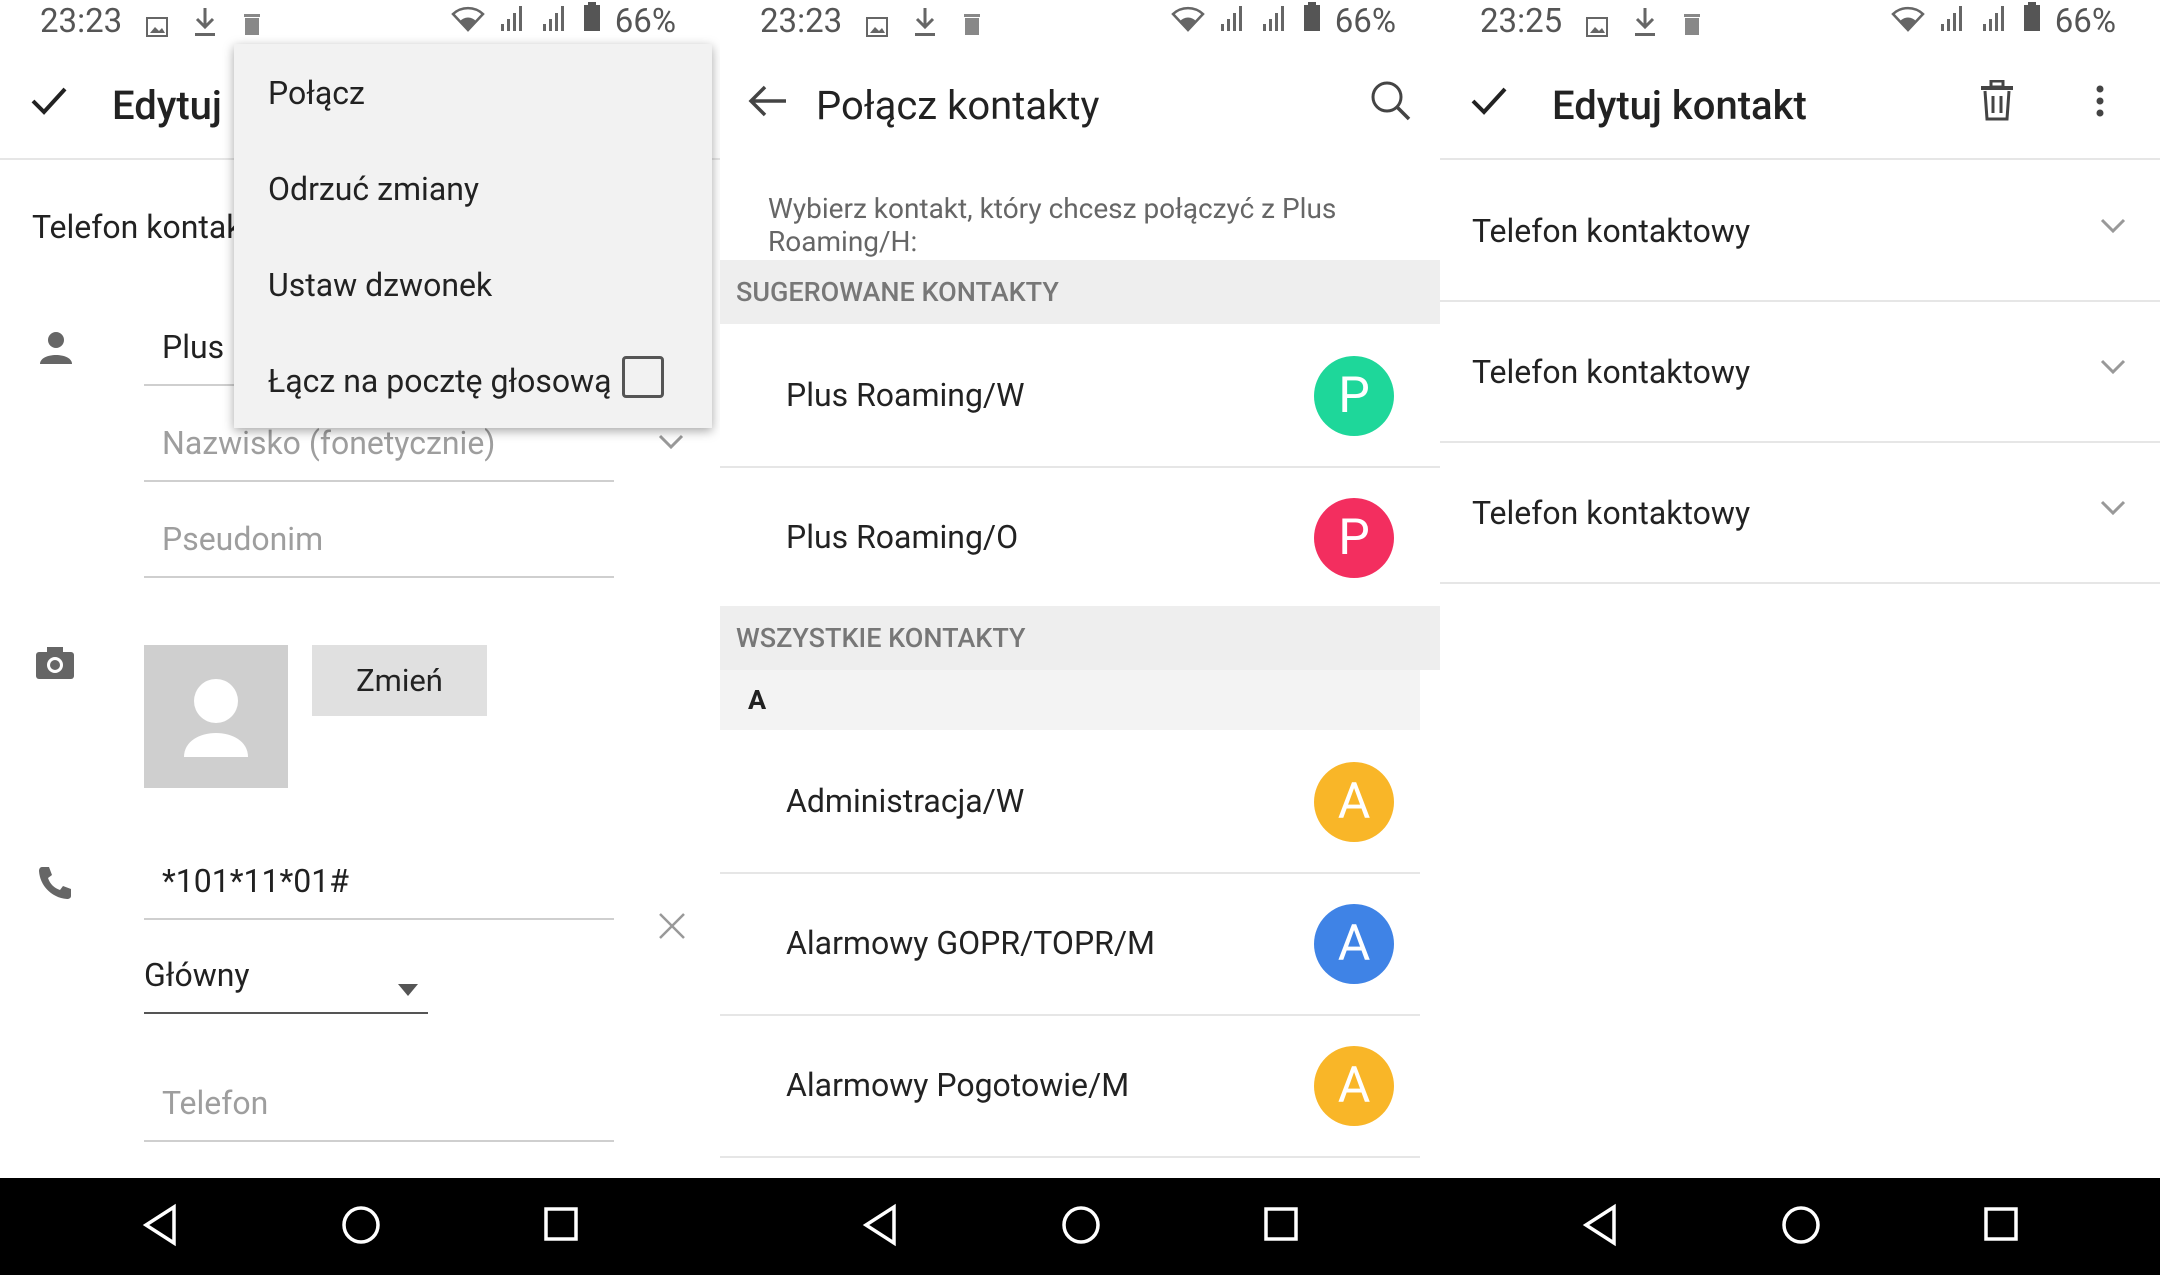 The image size is (2160, 1275). Describe the element at coordinates (672, 928) in the screenshot. I see `clear-icon` at that location.